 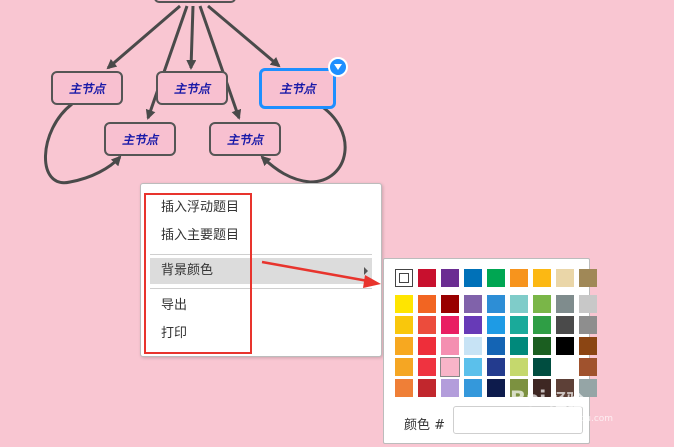 I want to click on menu-item-insert-main-topic: 插入主要题目, so click(x=261, y=236).